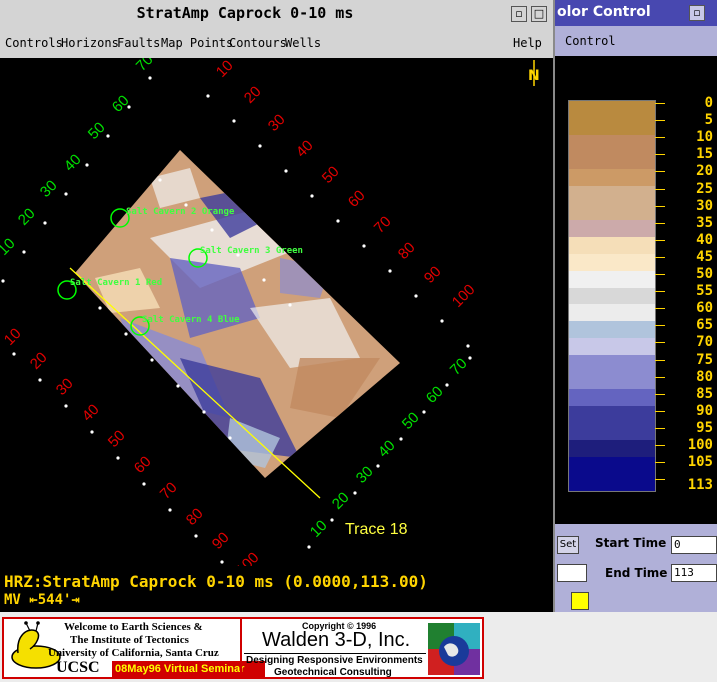  I want to click on menu-controls: Controls, so click(34, 43).